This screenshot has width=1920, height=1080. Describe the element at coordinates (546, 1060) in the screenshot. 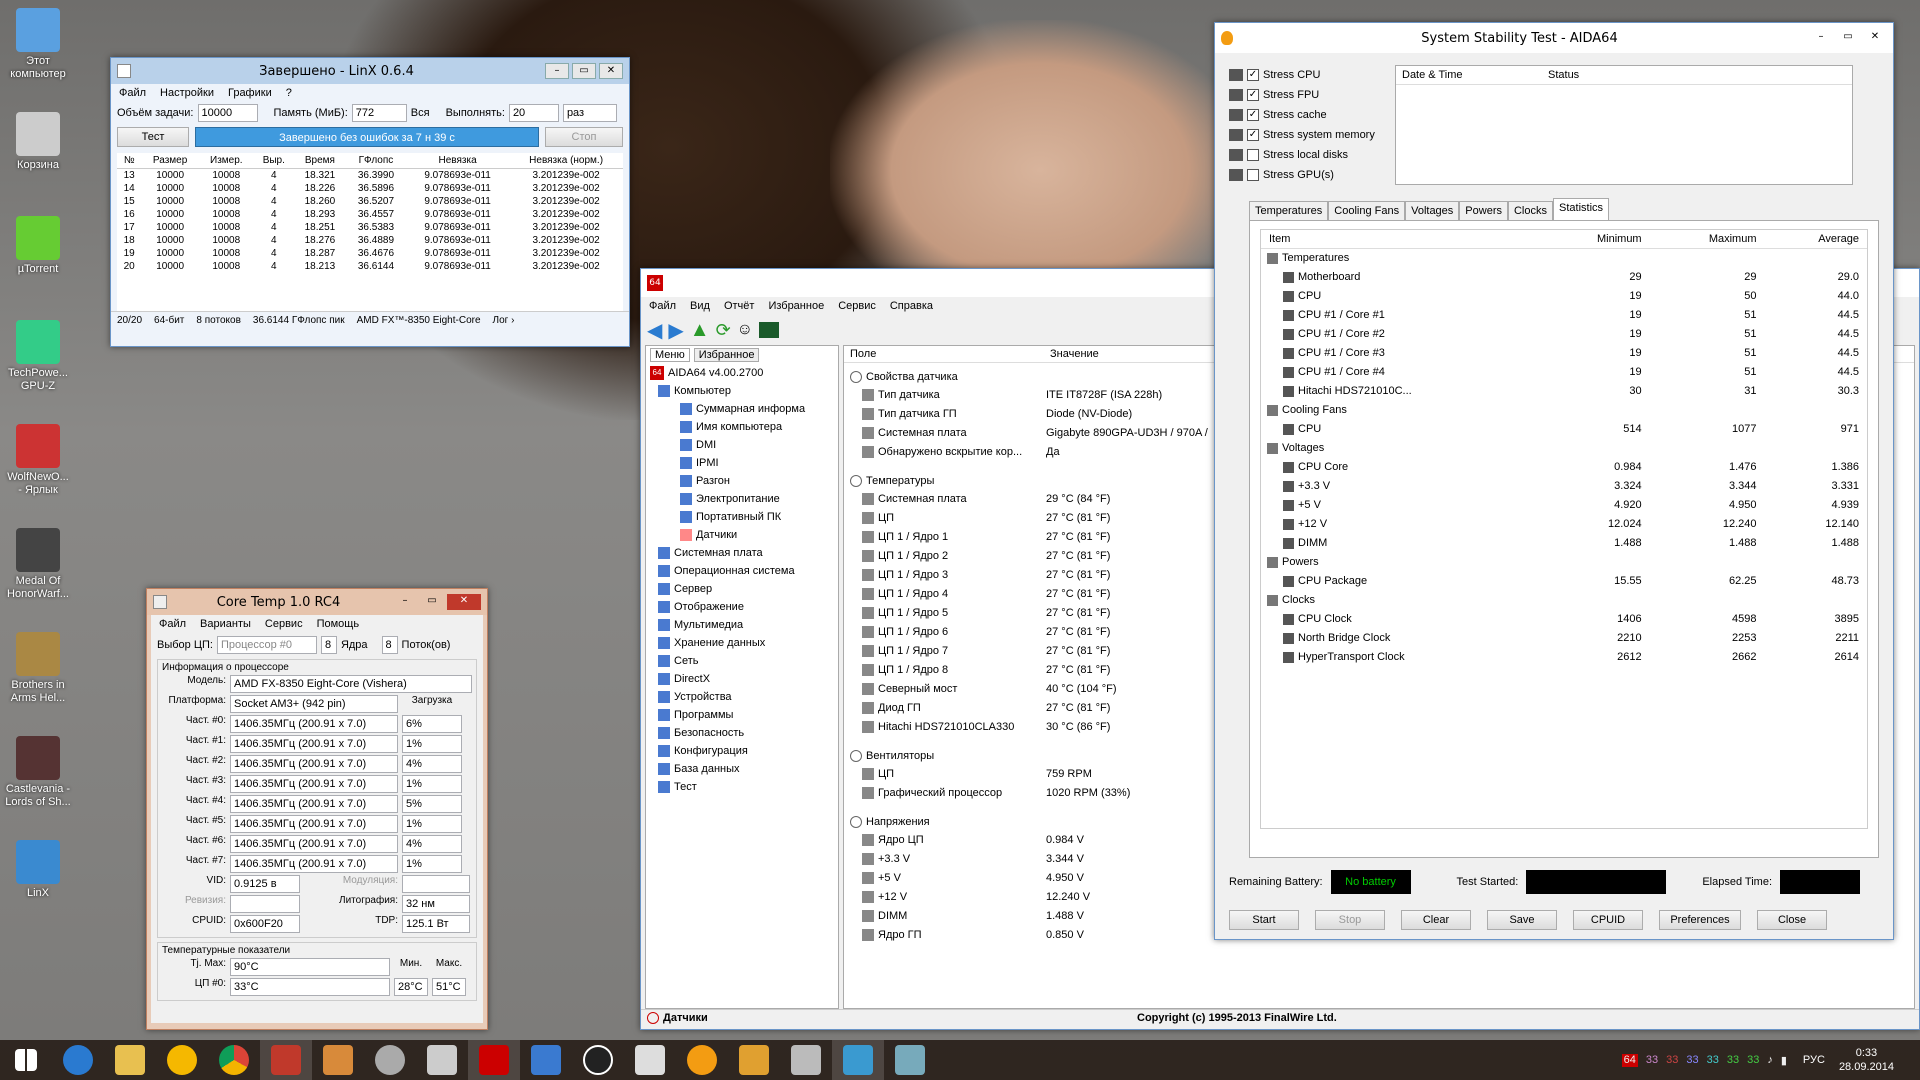

I see `taskbar-app5` at that location.